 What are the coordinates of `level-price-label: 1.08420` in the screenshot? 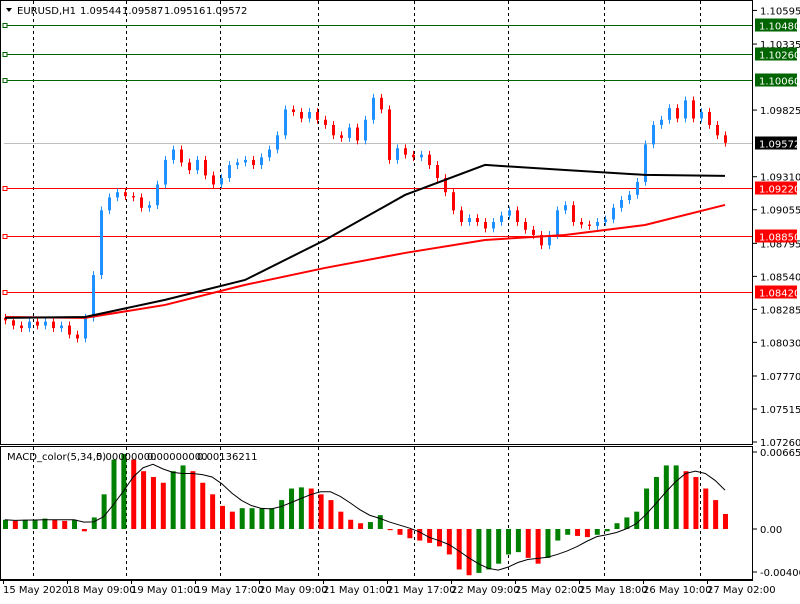 It's located at (779, 294).